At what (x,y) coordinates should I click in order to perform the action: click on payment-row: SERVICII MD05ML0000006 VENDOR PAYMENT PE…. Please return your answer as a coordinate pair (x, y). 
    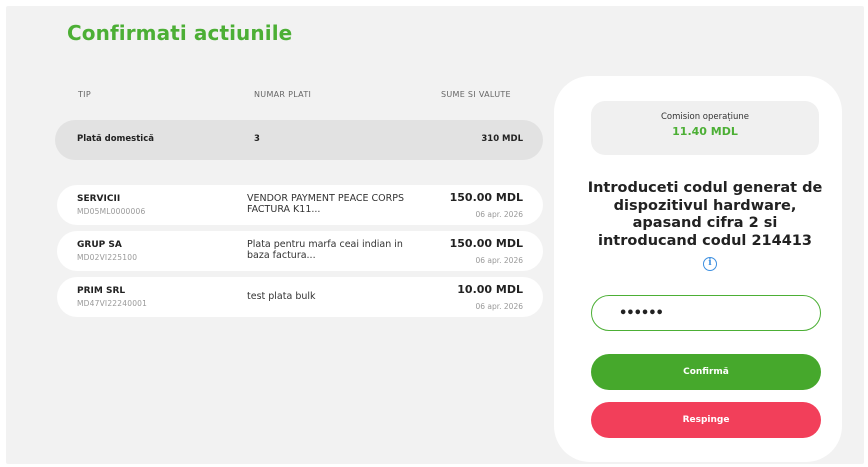
    Looking at the image, I should click on (300, 205).